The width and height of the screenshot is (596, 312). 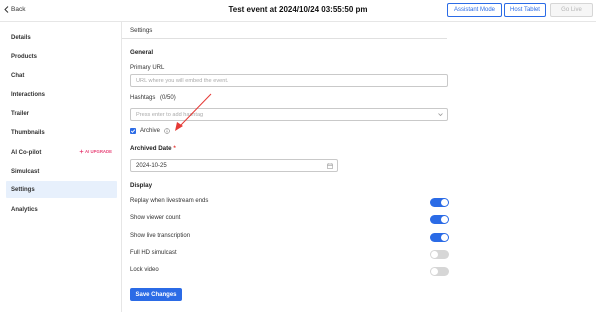 What do you see at coordinates (142, 52) in the screenshot?
I see `general-section-title: General` at bounding box center [142, 52].